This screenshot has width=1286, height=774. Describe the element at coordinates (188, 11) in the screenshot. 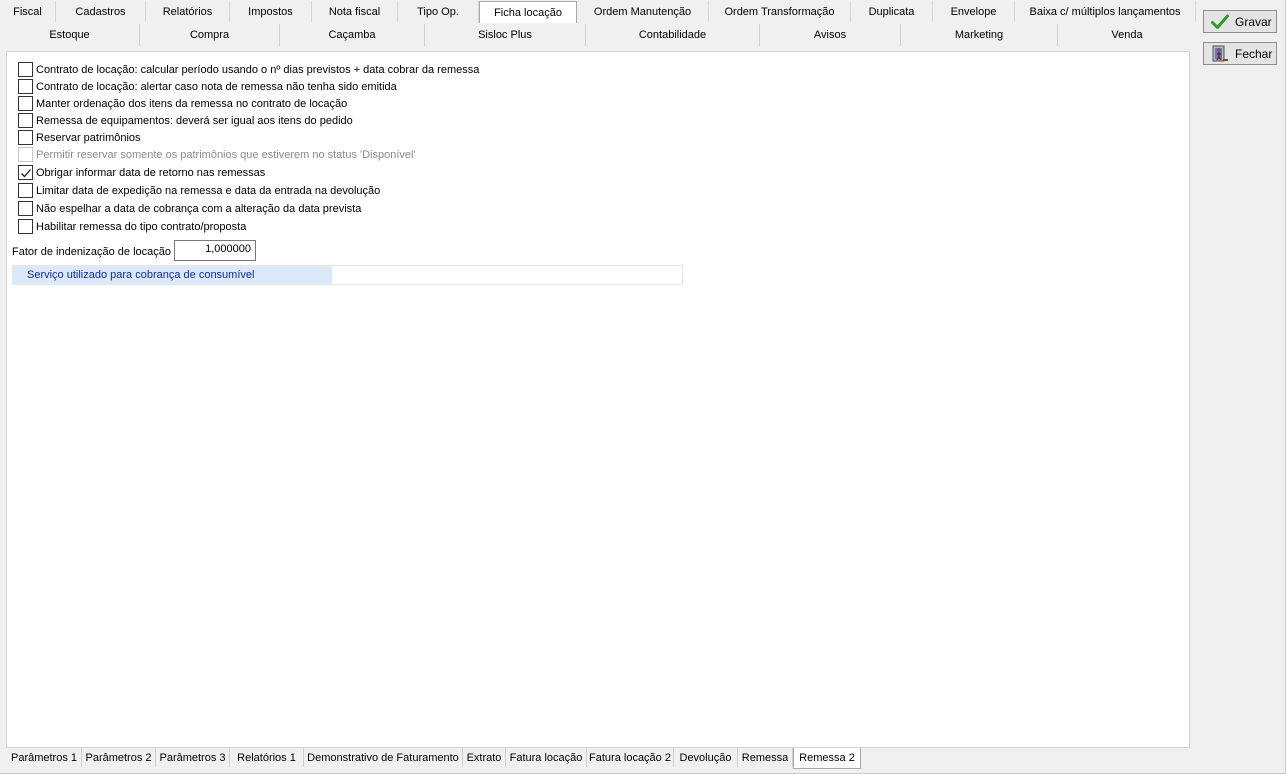

I see `tab-relatorios: Relatórios` at that location.